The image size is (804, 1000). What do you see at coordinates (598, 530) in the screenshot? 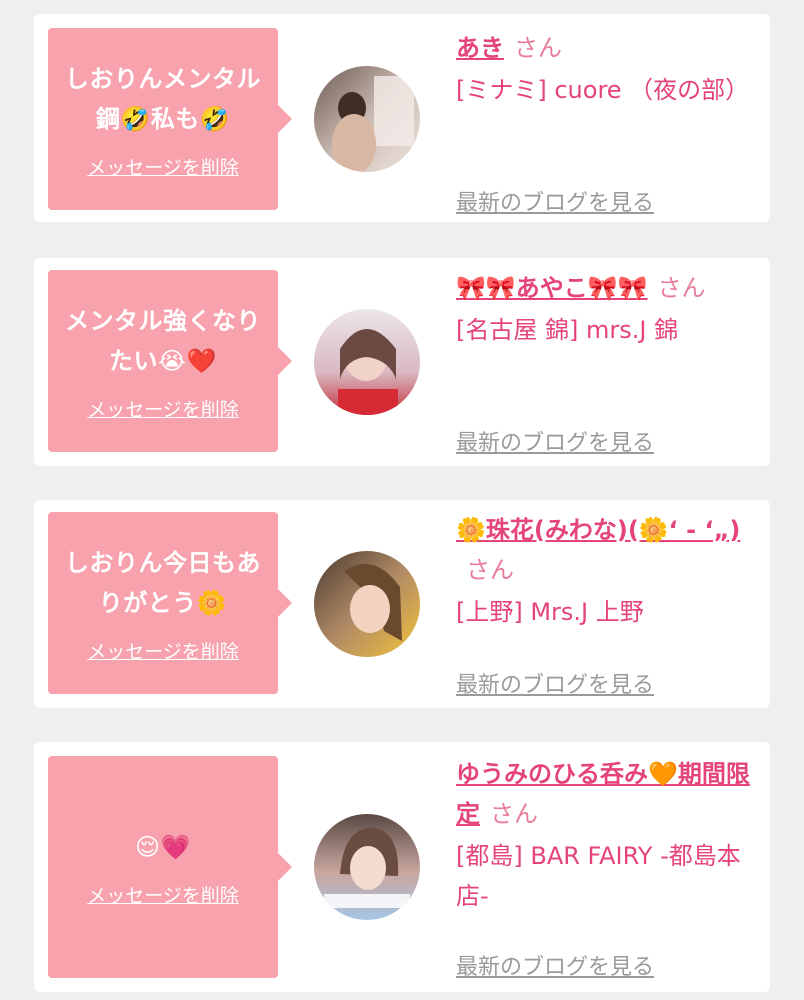
I see `sender-name-link: 🌼珠花(みわな)(🌼‘ - ‘„)` at bounding box center [598, 530].